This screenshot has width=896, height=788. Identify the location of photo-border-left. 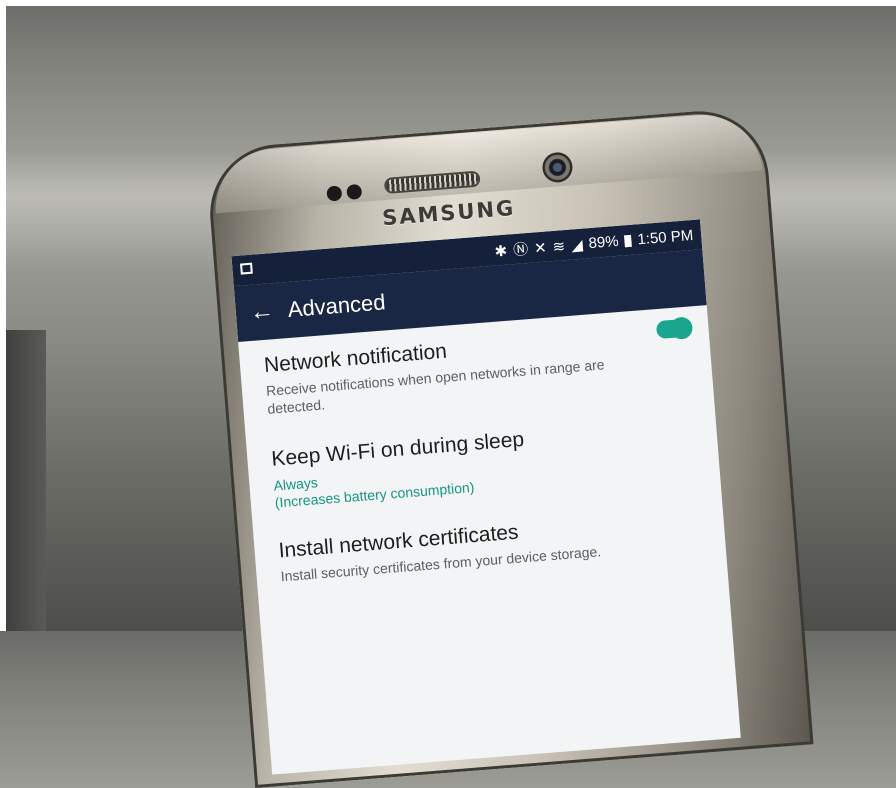
(3, 315).